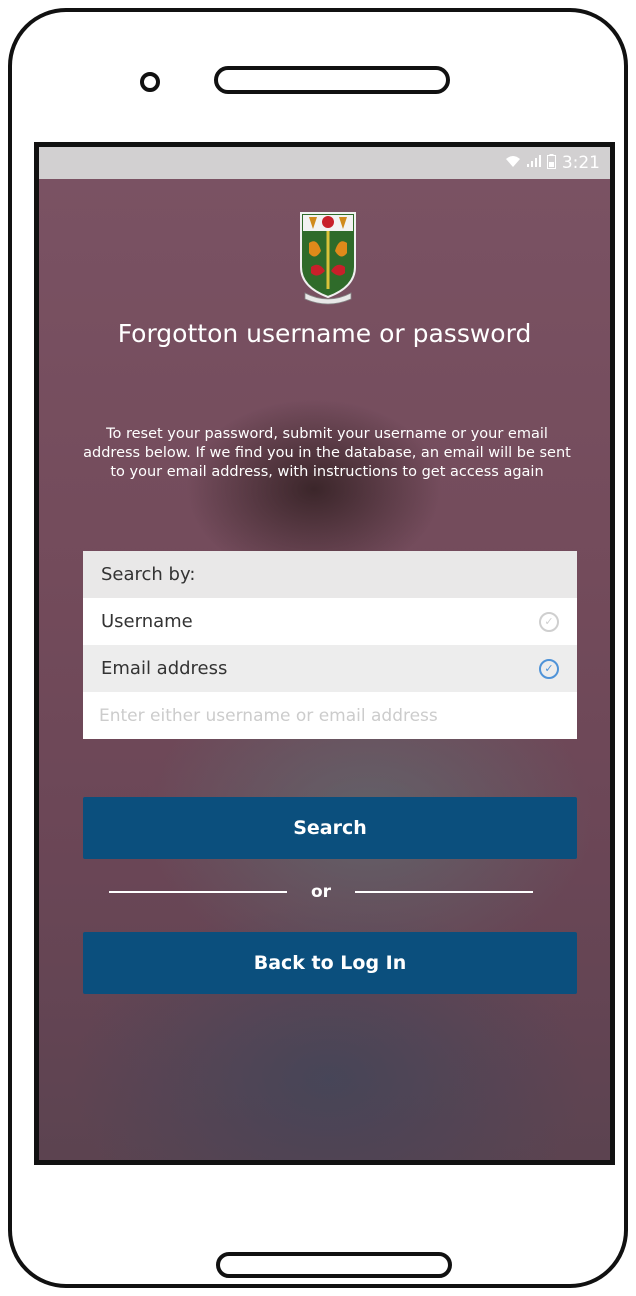 The width and height of the screenshot is (636, 1296). I want to click on divider-text: or, so click(321, 892).